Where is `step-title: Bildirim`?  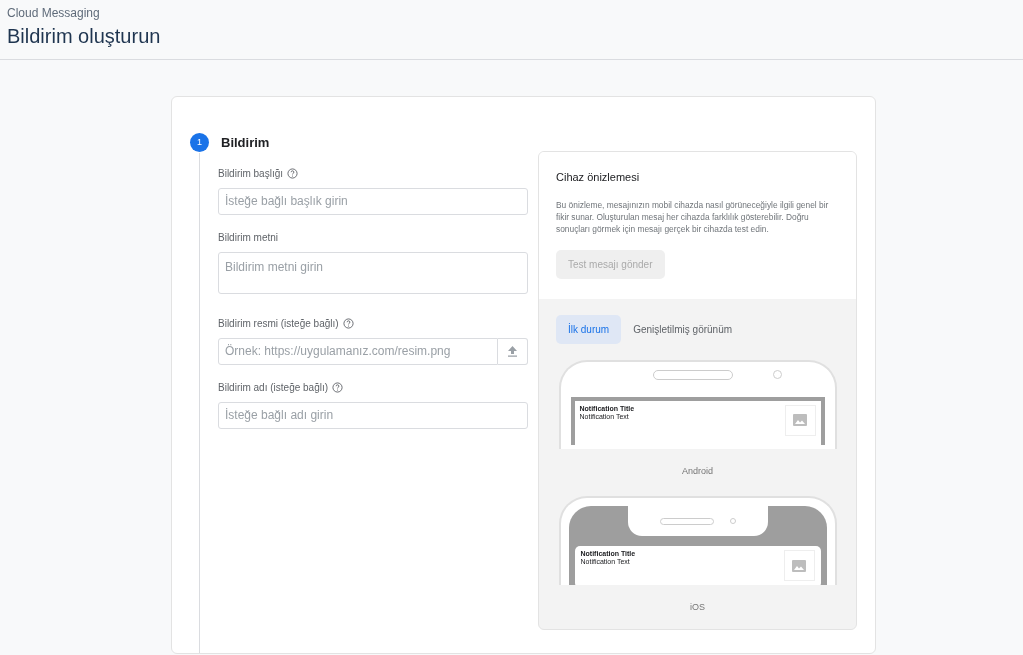
step-title: Bildirim is located at coordinates (245, 143).